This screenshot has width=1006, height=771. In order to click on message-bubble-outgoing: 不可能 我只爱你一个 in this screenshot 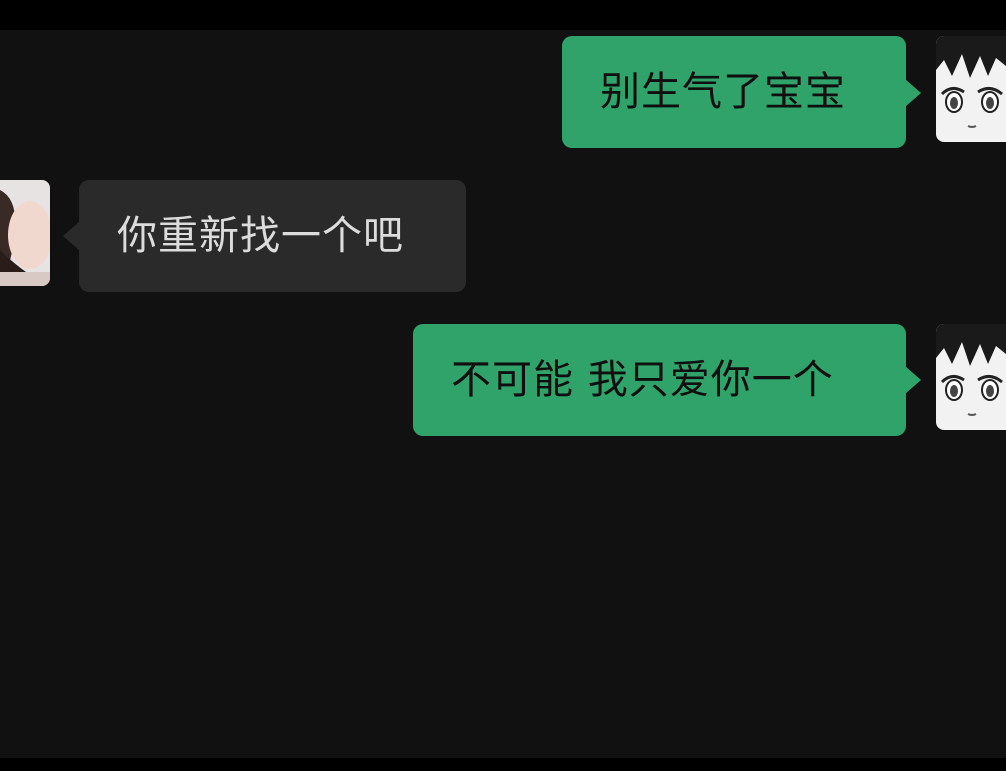, I will do `click(659, 380)`.